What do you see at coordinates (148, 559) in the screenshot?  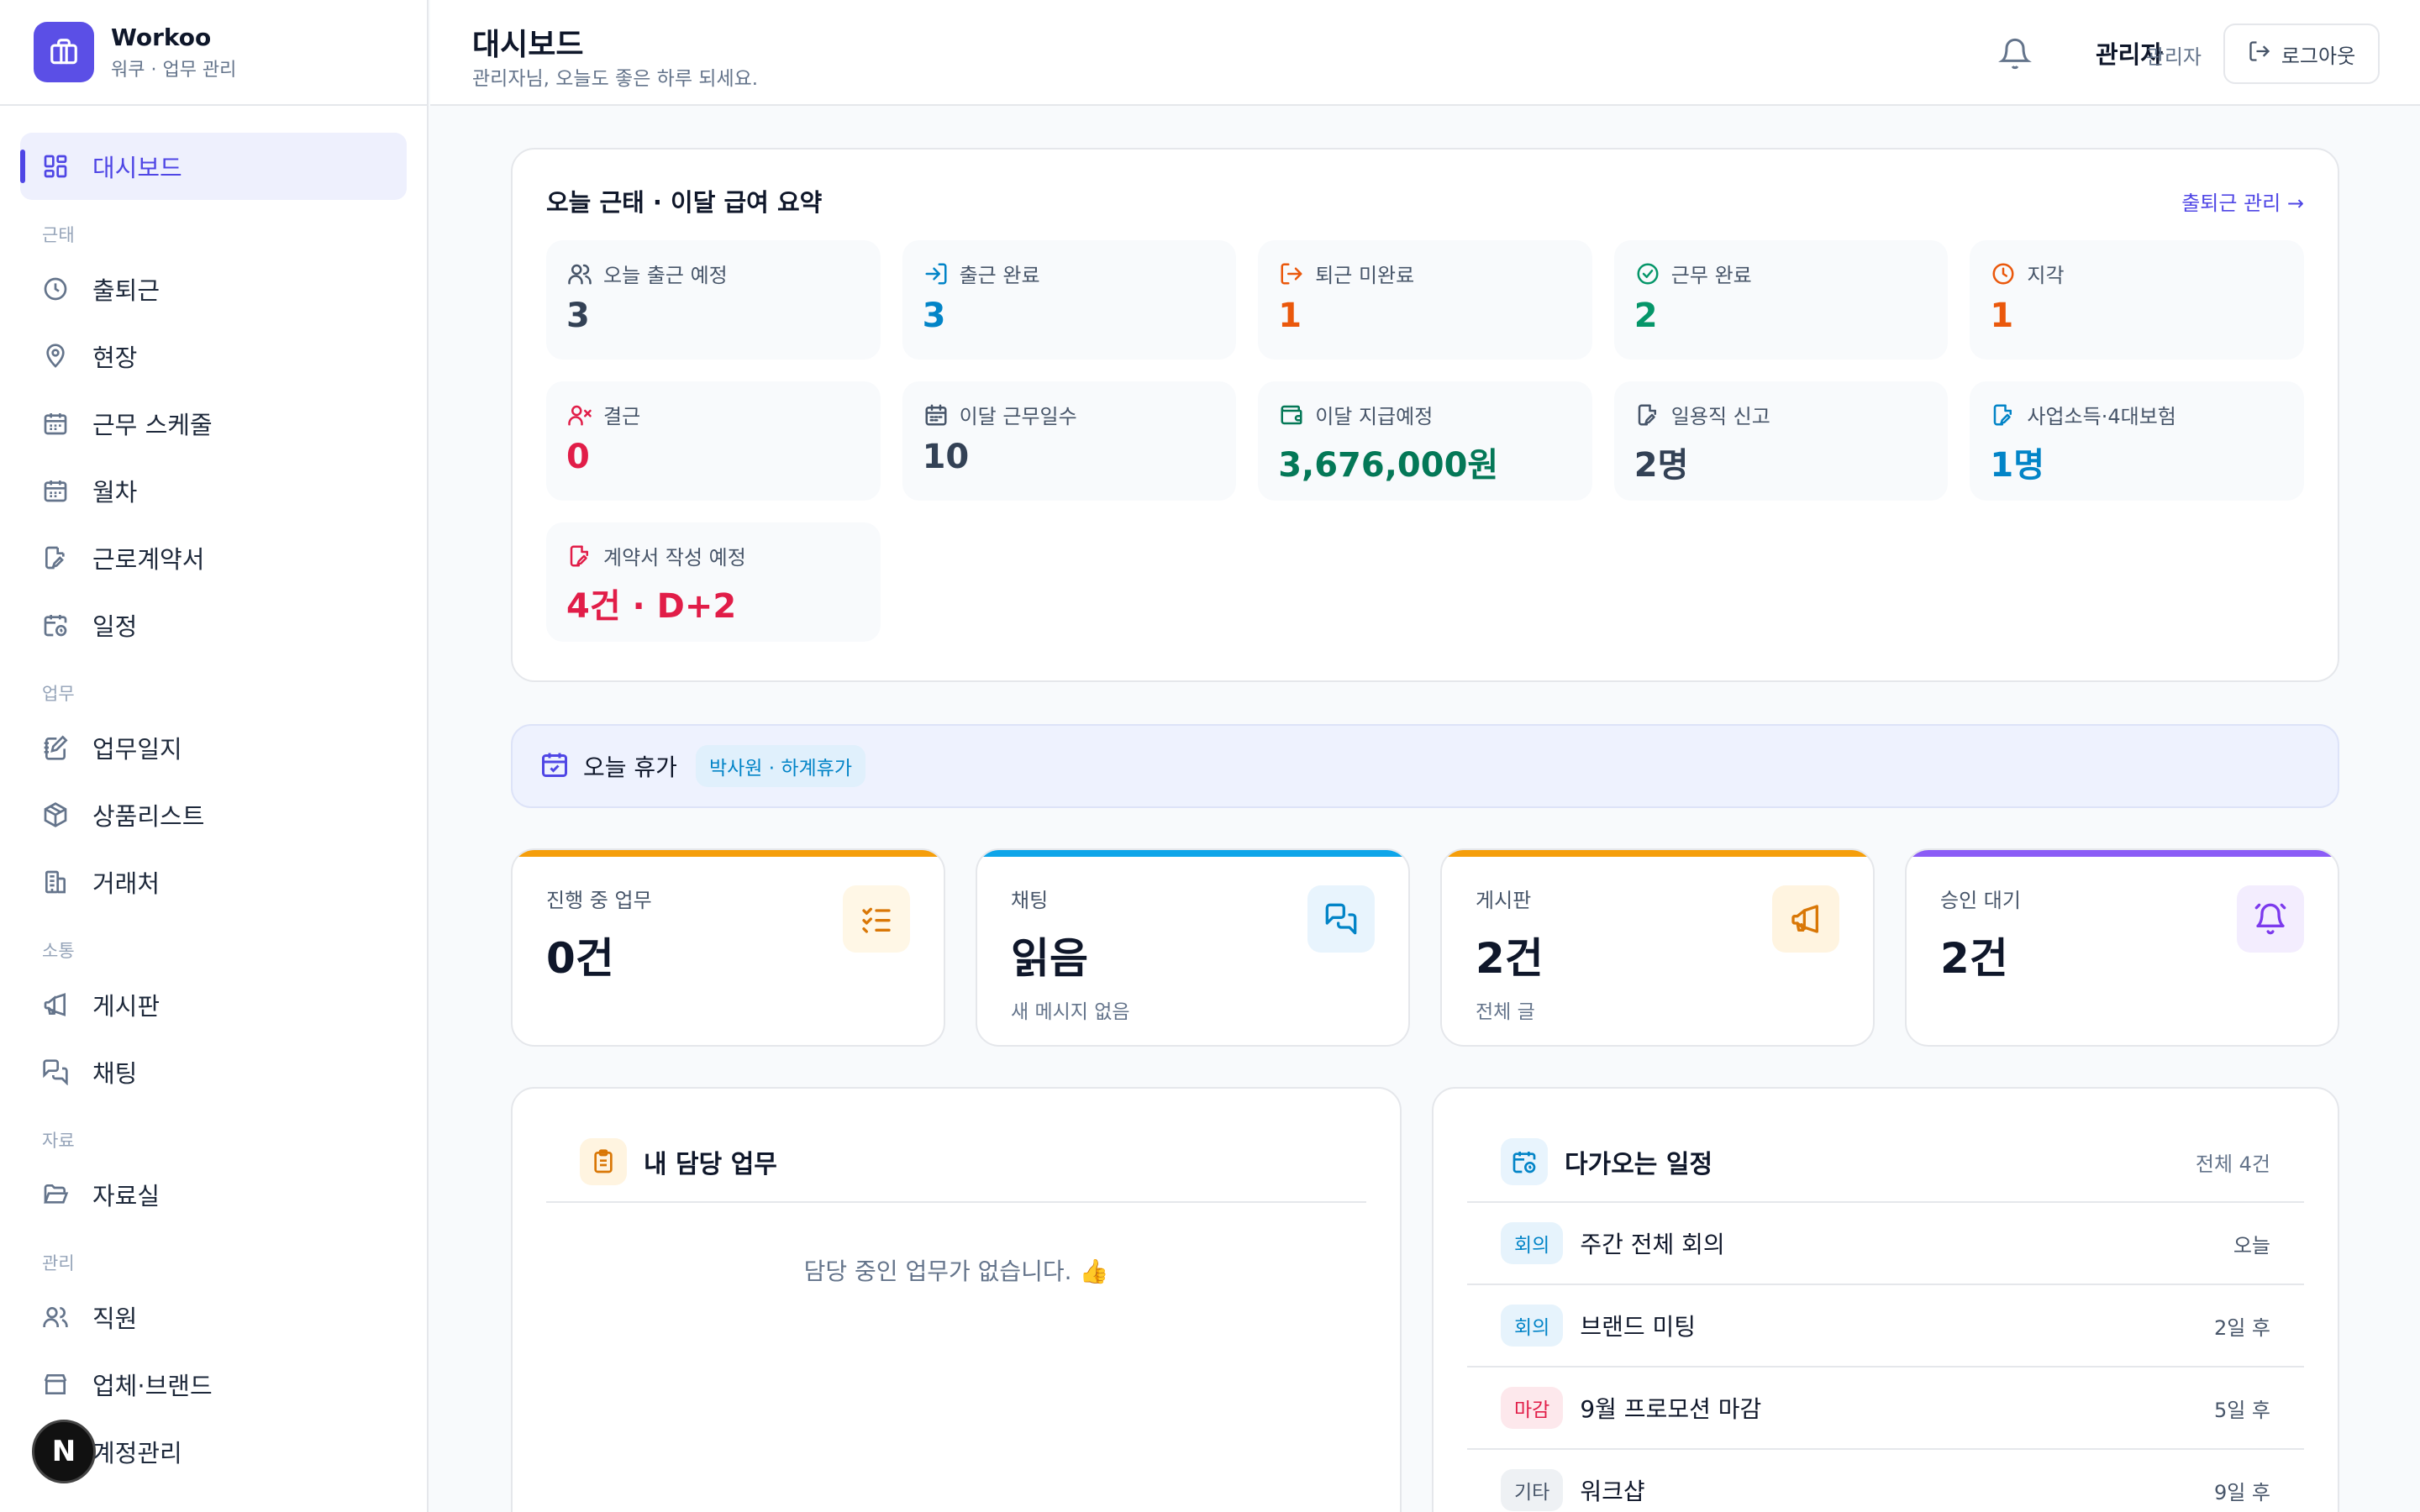 I see `sidebar-item-label: 근로계약서` at bounding box center [148, 559].